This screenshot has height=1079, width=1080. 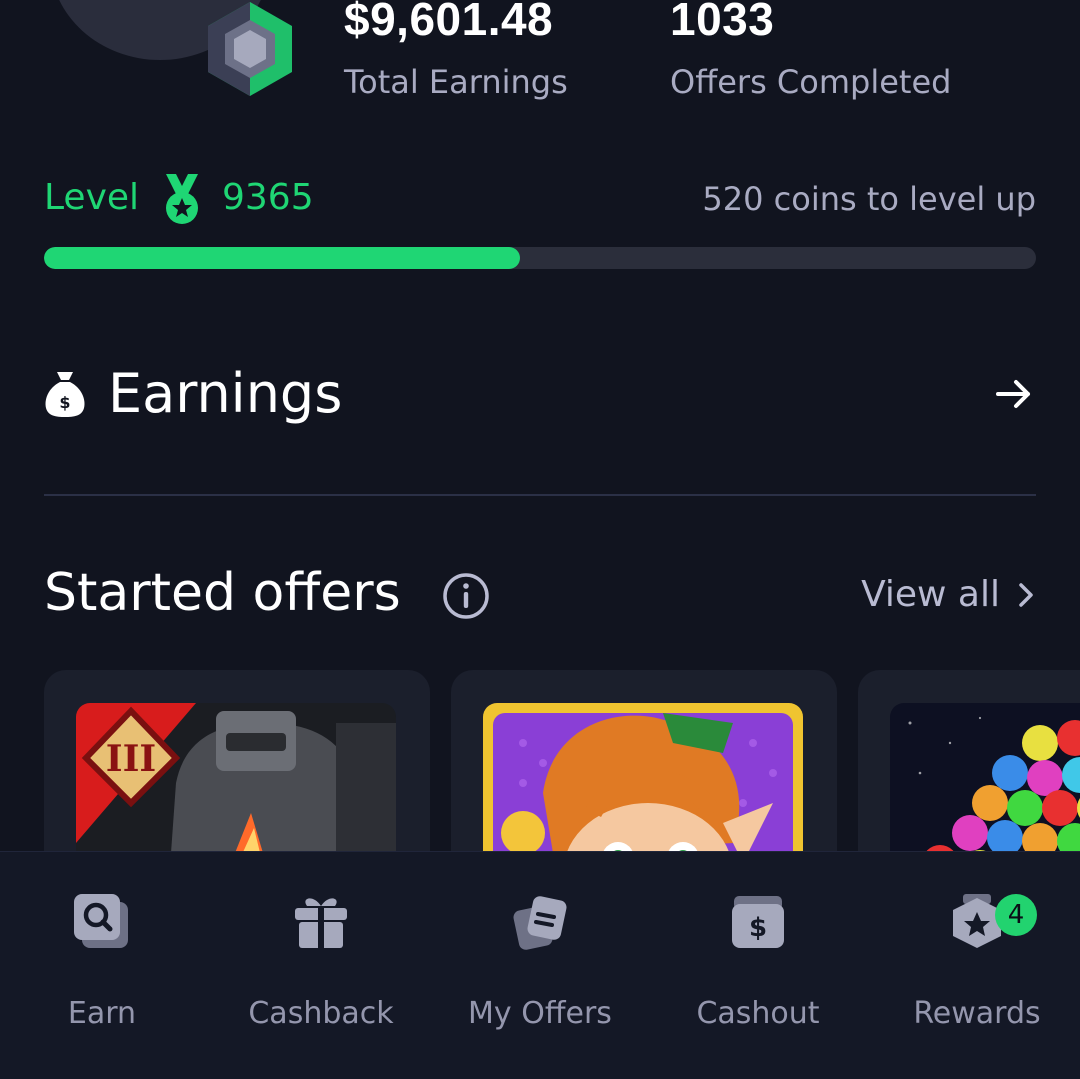 What do you see at coordinates (758, 1013) in the screenshot?
I see `nav-label-cashout: Cashout` at bounding box center [758, 1013].